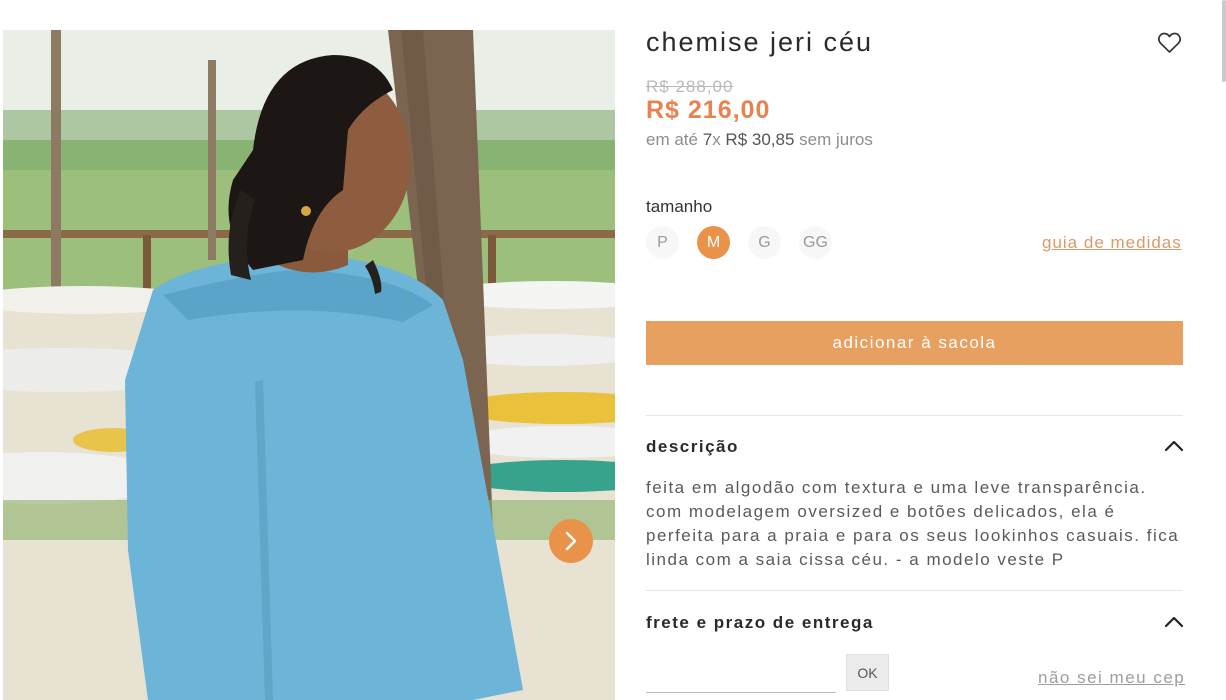 Image resolution: width=1226 pixels, height=700 pixels. I want to click on size-label: tamanho, so click(679, 206).